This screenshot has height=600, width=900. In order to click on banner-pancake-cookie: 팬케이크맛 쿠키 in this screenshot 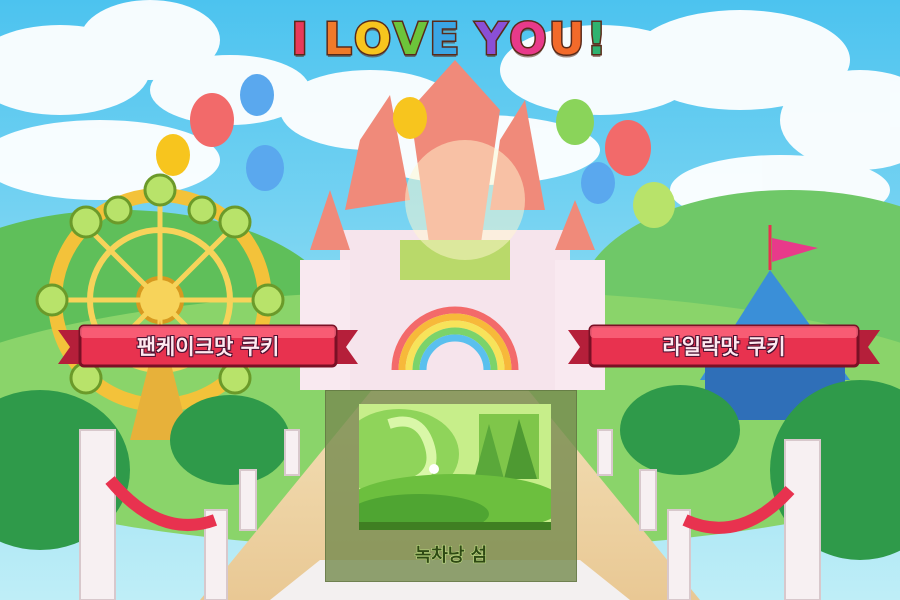, I will do `click(208, 346)`.